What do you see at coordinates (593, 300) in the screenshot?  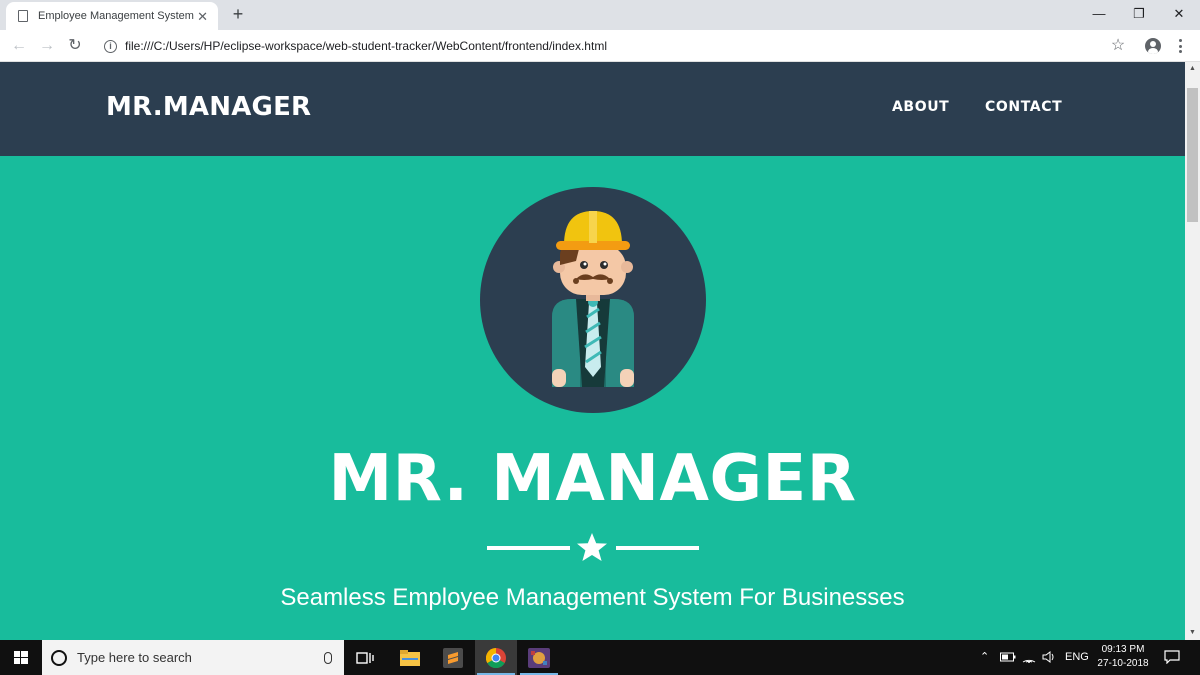 I see `manager-avatar` at bounding box center [593, 300].